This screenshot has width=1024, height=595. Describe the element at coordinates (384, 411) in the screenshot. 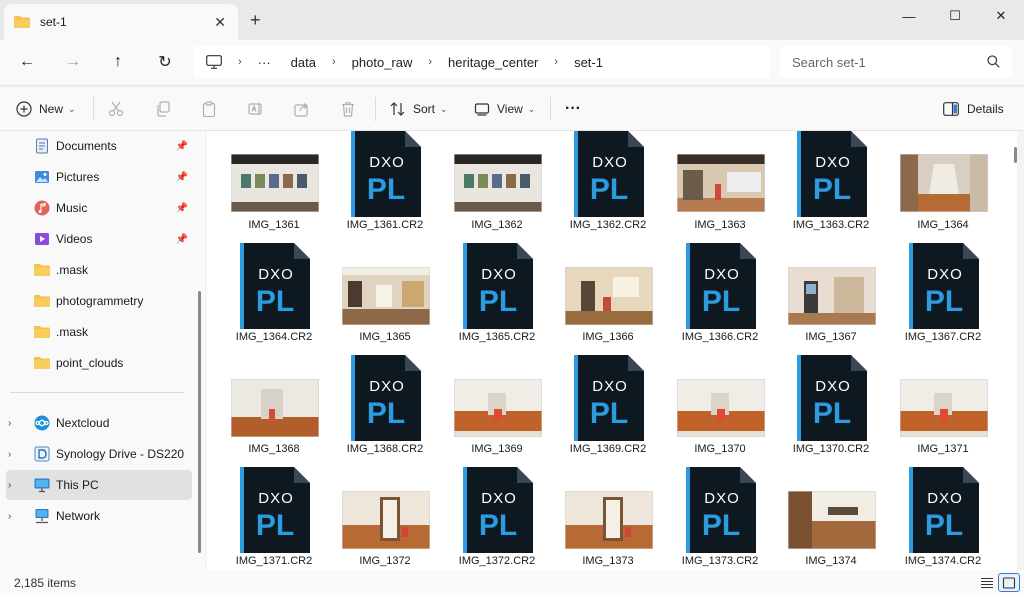

I see `raw-file-item: DXO PL IMG_1368.CR2` at that location.